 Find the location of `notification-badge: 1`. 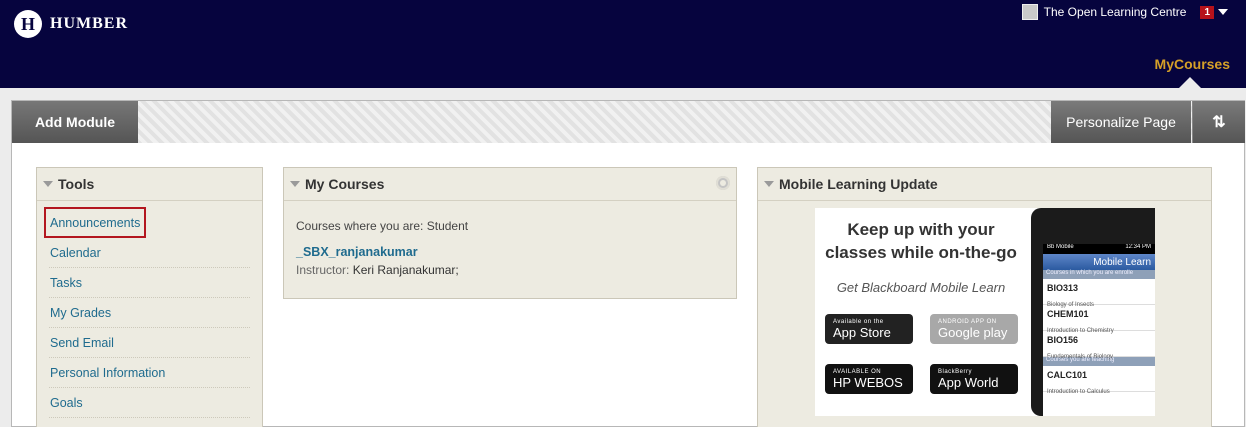

notification-badge: 1 is located at coordinates (1207, 12).